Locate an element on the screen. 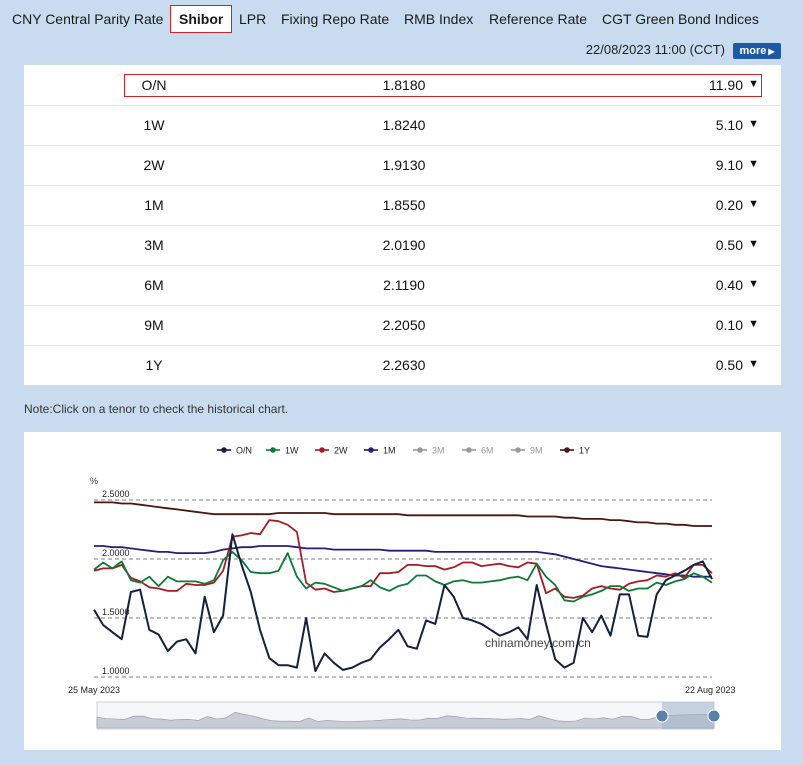 This screenshot has height=765, width=803. y-tick-label: 1.0000 is located at coordinates (116, 671).